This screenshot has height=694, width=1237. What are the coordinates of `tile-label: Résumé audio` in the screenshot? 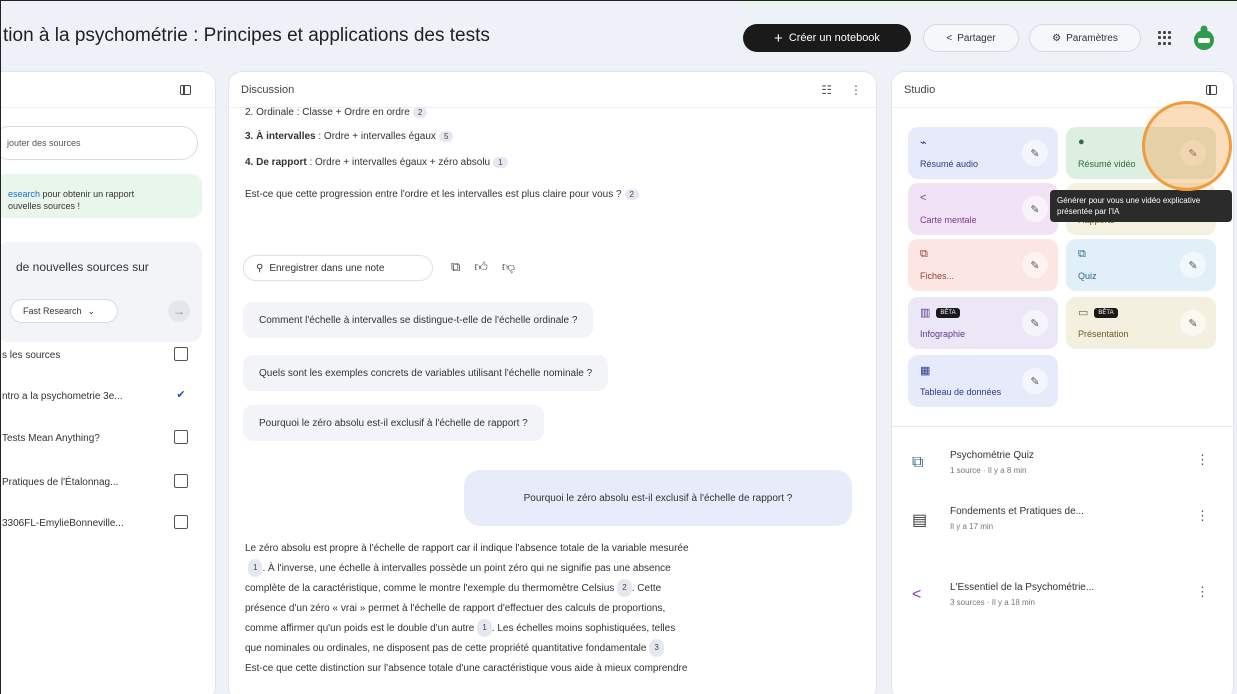 It's located at (949, 164).